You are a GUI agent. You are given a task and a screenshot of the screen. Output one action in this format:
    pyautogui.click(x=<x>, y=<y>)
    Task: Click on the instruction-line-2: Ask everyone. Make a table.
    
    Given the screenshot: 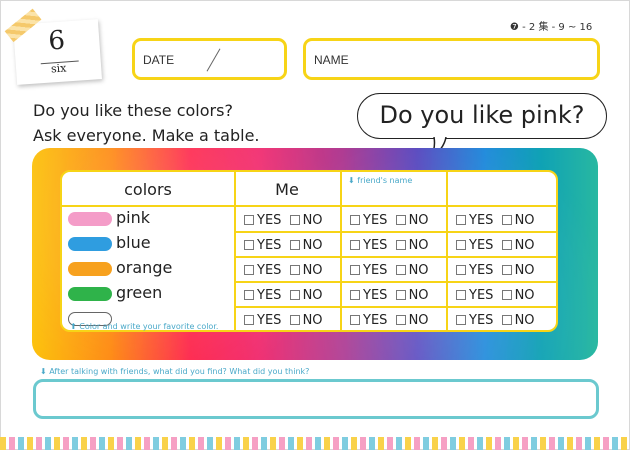 What is the action you would take?
    pyautogui.click(x=146, y=135)
    